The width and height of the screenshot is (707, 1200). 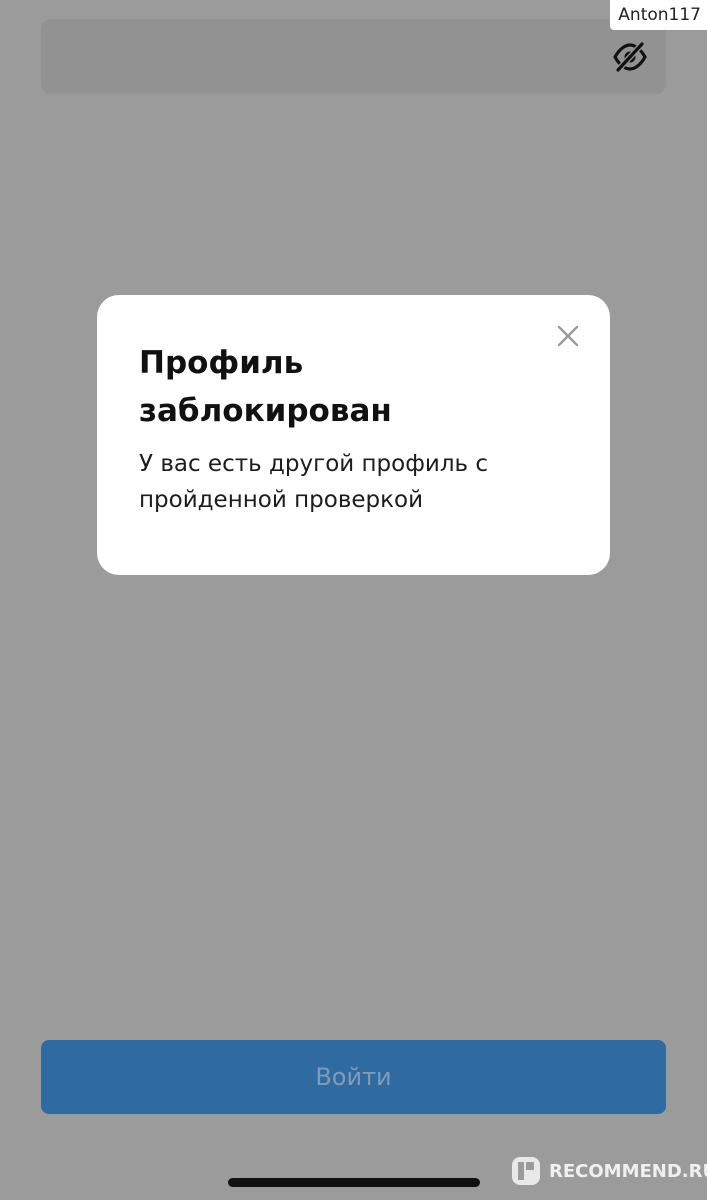 I want to click on password-field, so click(x=353, y=56).